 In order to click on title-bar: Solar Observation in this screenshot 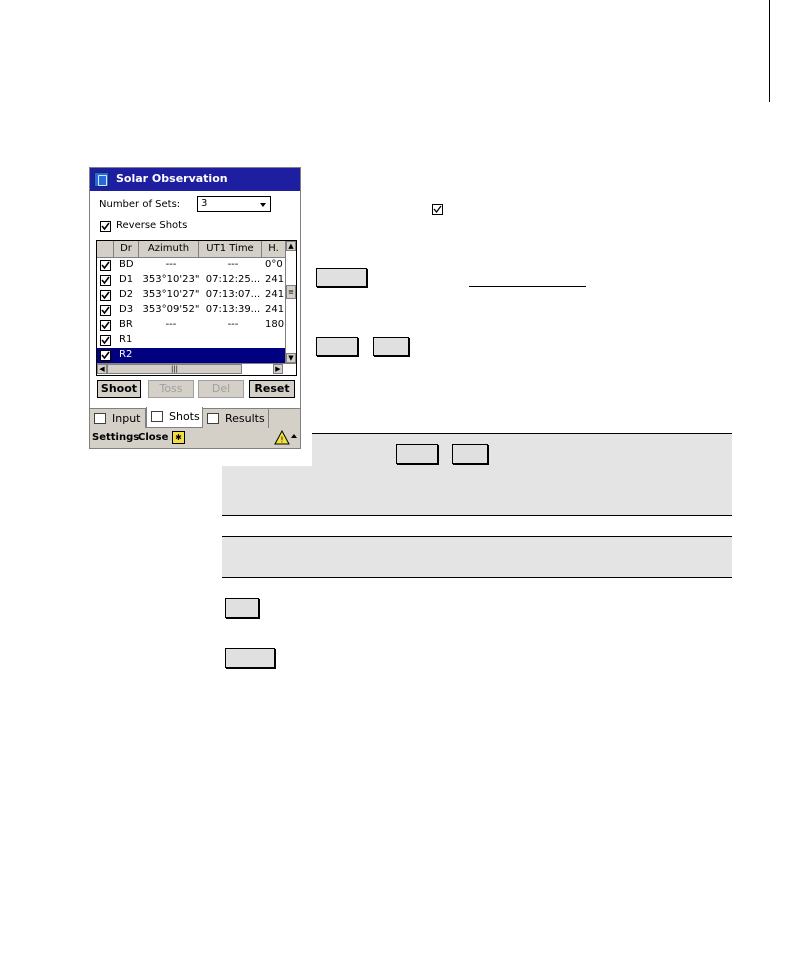, I will do `click(195, 179)`.